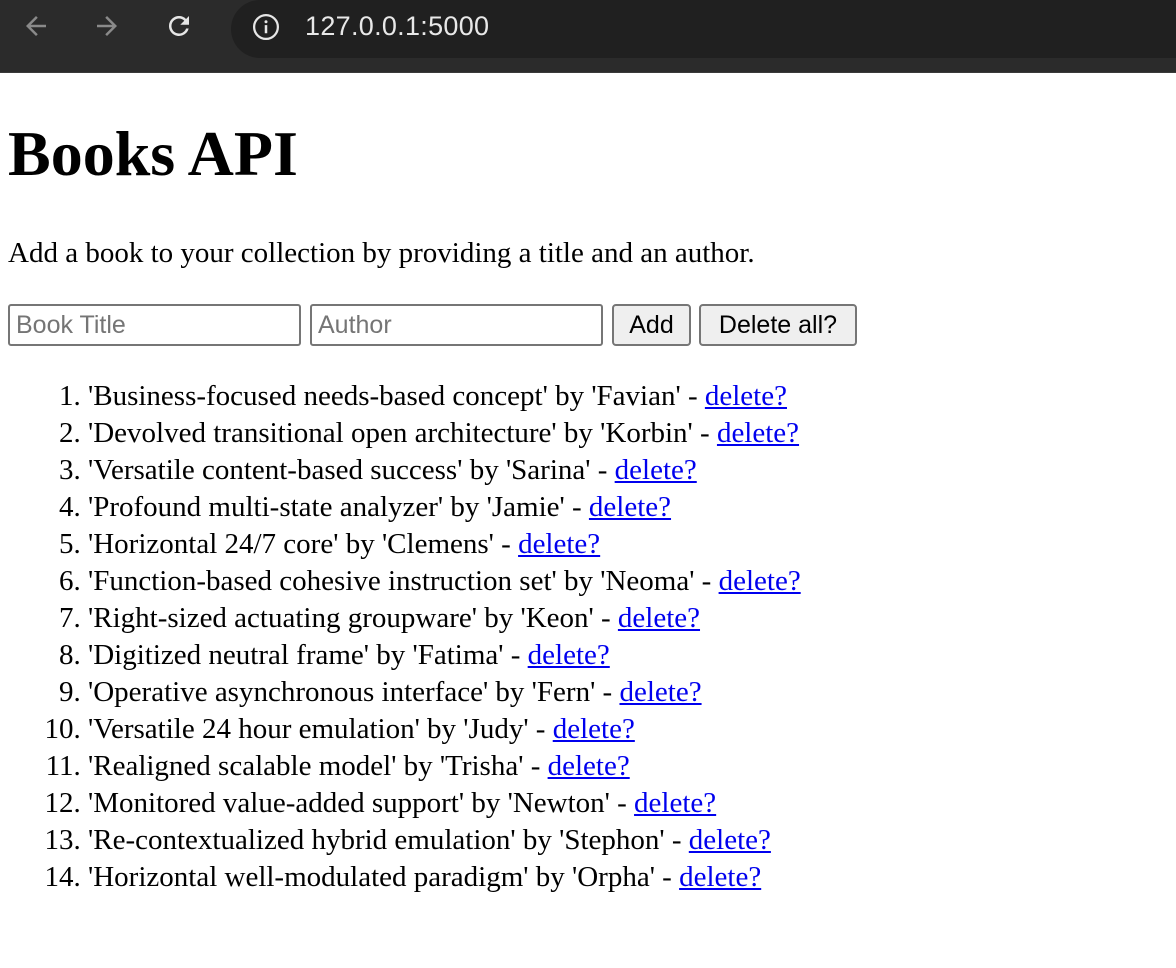  What do you see at coordinates (651, 325) in the screenshot?
I see `add-button: Add` at bounding box center [651, 325].